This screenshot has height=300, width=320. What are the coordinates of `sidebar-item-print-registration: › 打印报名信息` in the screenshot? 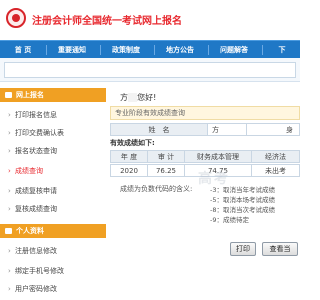 It's located at (53, 115).